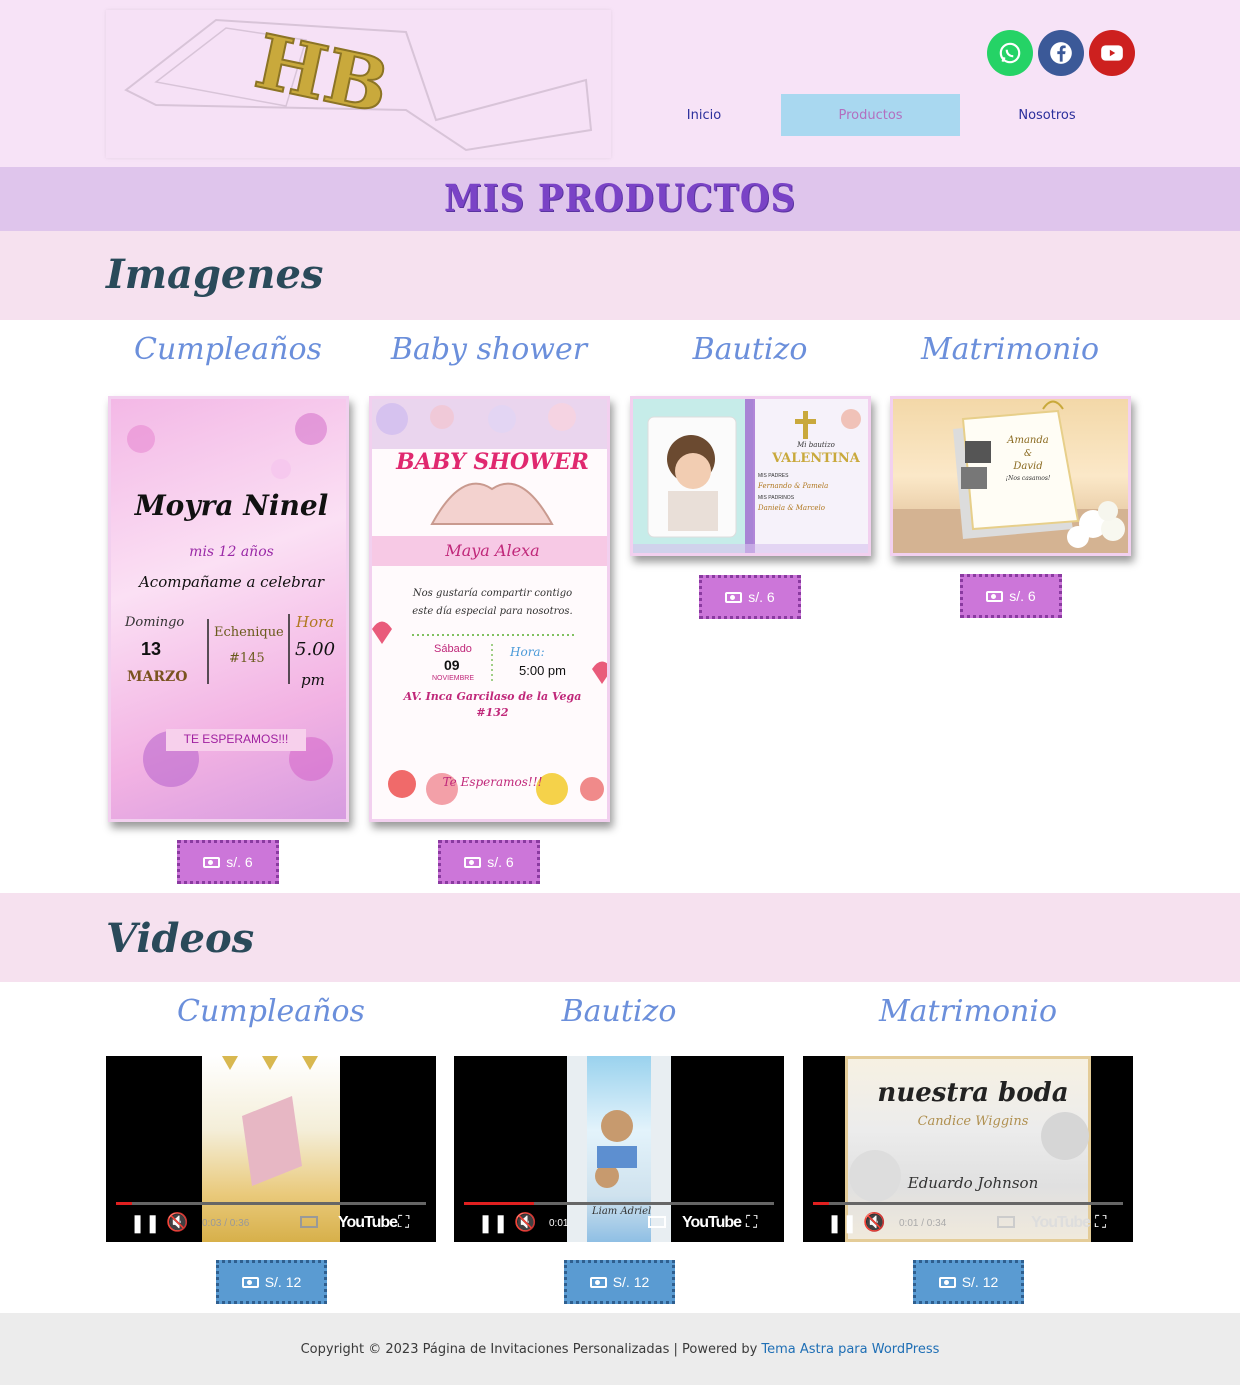 The width and height of the screenshot is (1240, 1385). Describe the element at coordinates (231, 505) in the screenshot. I see `card-name: Moyra Ninel` at that location.